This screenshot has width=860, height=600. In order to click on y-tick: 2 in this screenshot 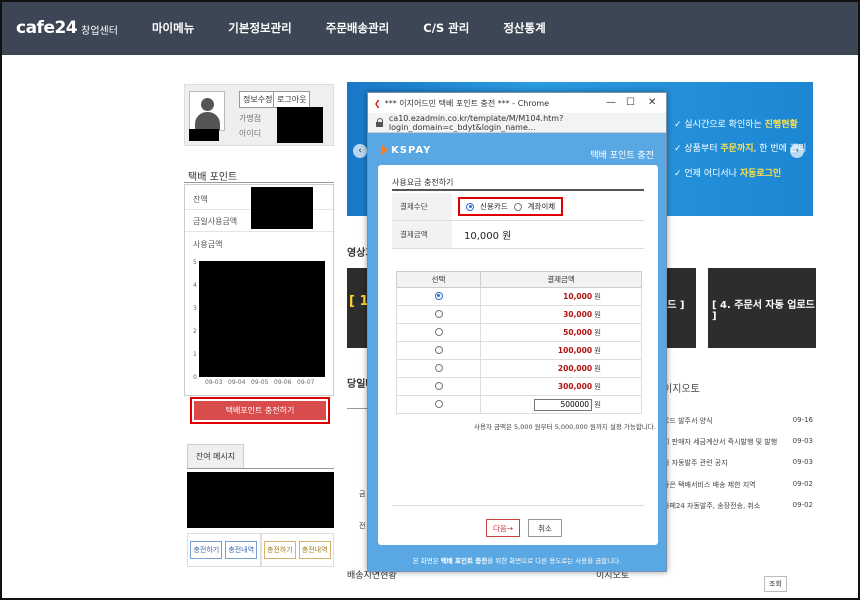, I will do `click(195, 331)`.